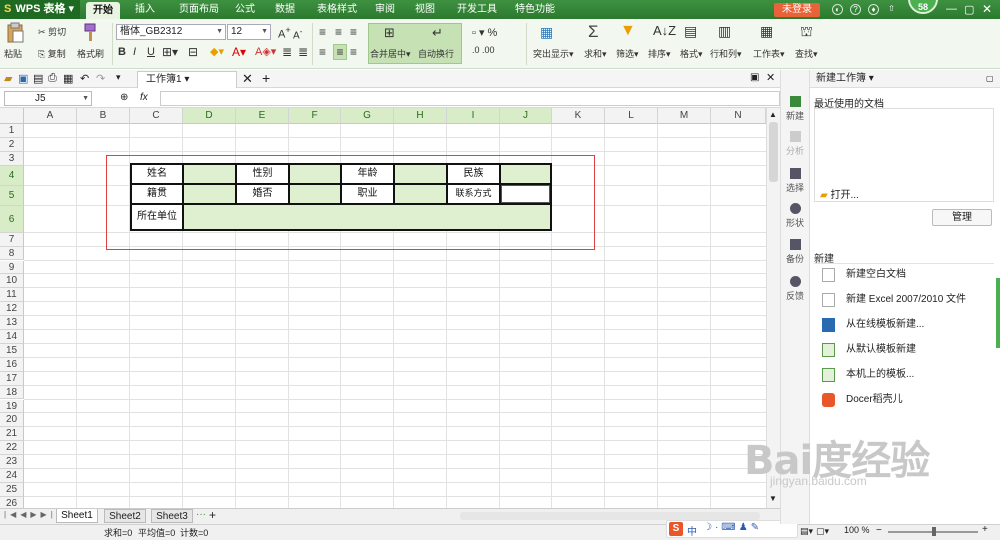 Image resolution: width=1000 pixels, height=540 pixels. What do you see at coordinates (12, 239) in the screenshot?
I see `row-header: 7` at bounding box center [12, 239].